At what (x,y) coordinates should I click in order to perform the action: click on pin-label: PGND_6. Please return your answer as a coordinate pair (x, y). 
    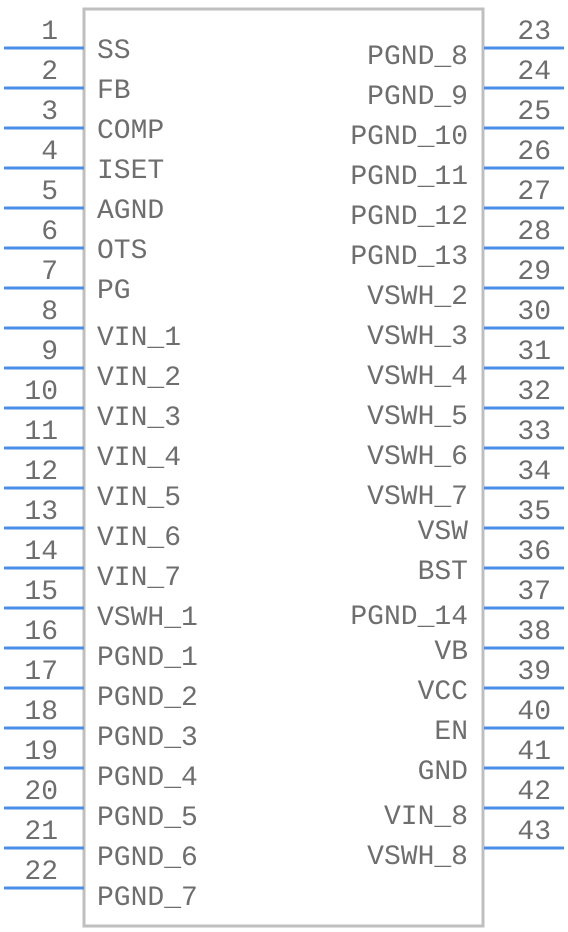
    Looking at the image, I should click on (147, 858).